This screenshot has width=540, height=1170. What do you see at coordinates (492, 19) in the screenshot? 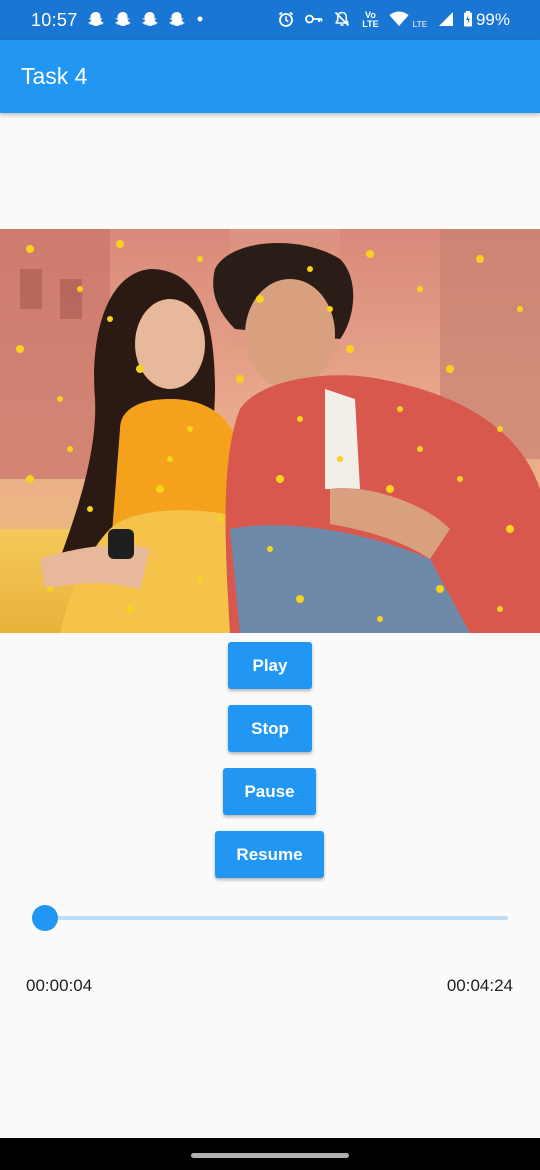
I see `battery-percentage: 99%` at bounding box center [492, 19].